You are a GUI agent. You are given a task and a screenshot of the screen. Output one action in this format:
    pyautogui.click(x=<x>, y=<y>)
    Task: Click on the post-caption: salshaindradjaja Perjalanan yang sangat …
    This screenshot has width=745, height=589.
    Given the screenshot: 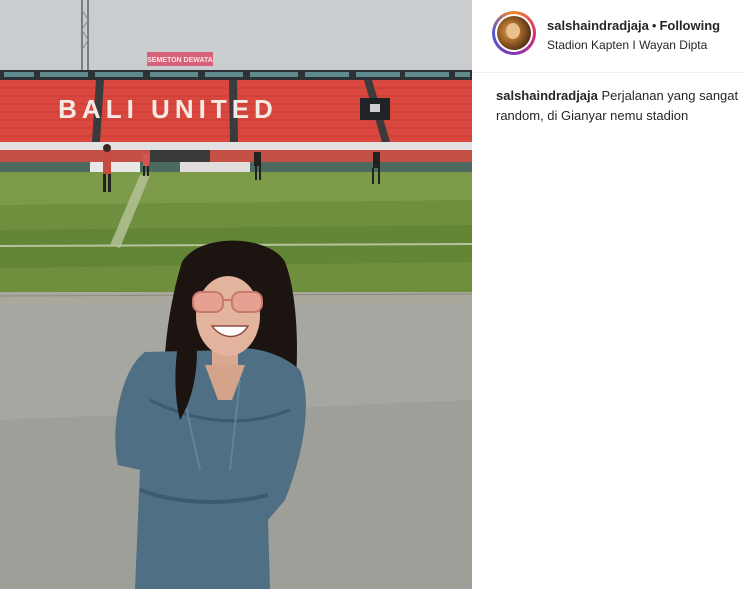 What is the action you would take?
    pyautogui.click(x=618, y=106)
    